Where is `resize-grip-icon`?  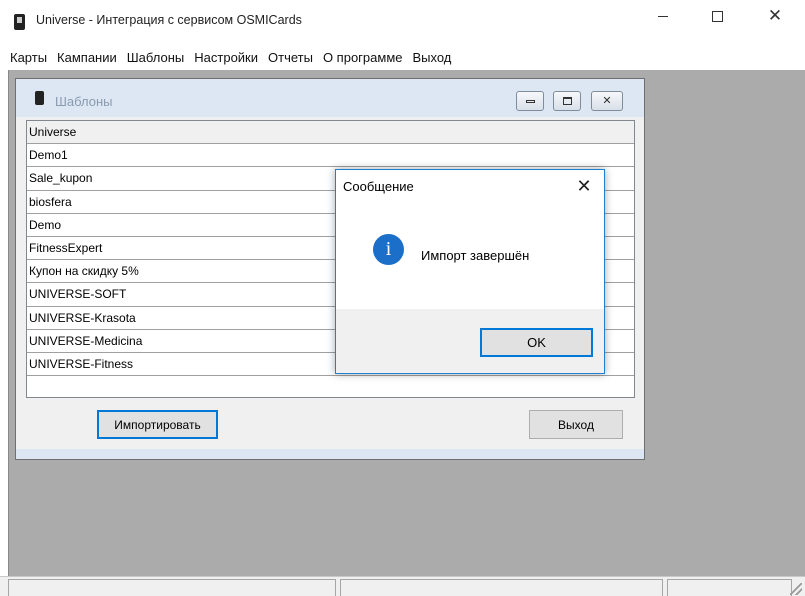
resize-grip-icon is located at coordinates (796, 589).